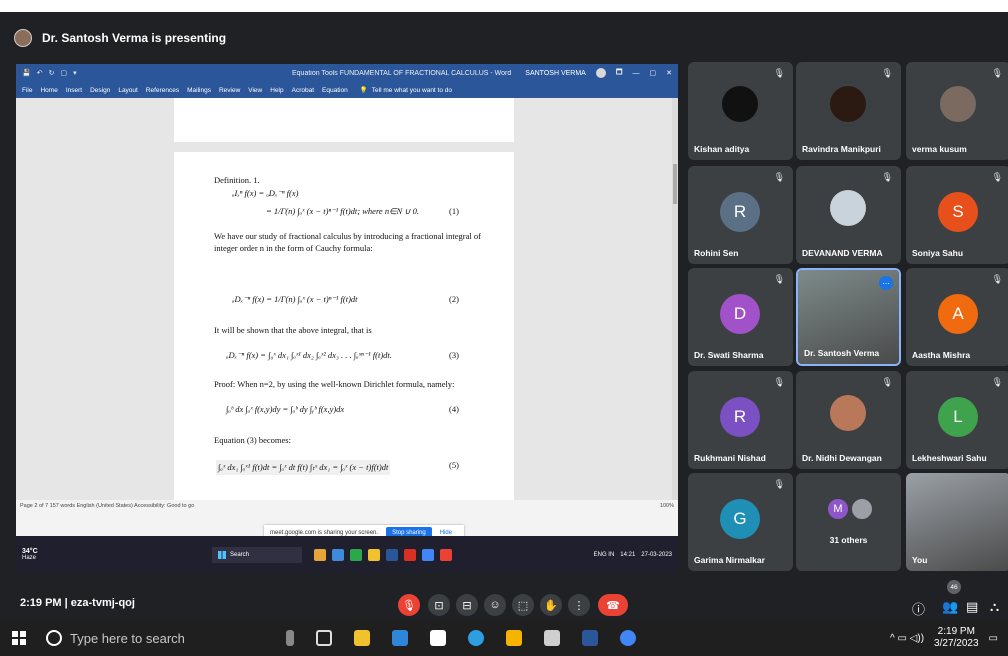  Describe the element at coordinates (675, 184) in the screenshot. I see `scrollbar-thumb` at that location.